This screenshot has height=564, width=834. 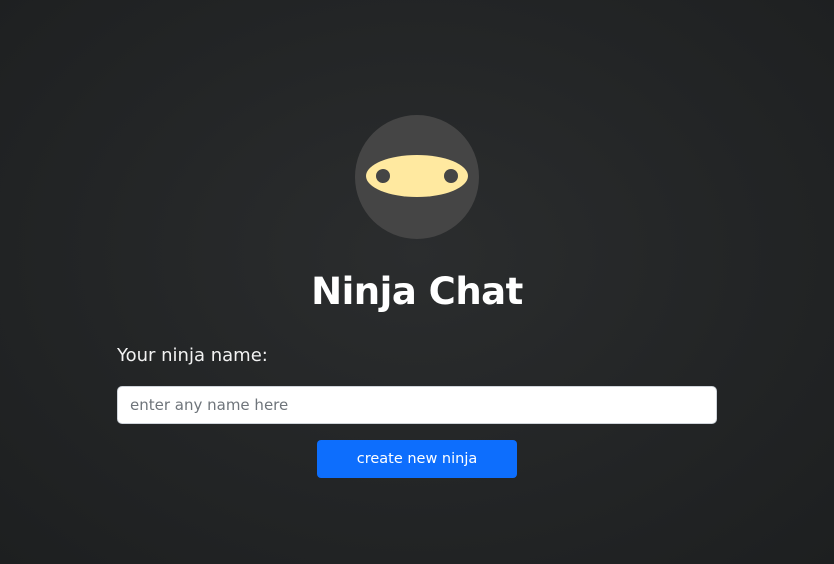 I want to click on ninja-right-eye, so click(x=451, y=176).